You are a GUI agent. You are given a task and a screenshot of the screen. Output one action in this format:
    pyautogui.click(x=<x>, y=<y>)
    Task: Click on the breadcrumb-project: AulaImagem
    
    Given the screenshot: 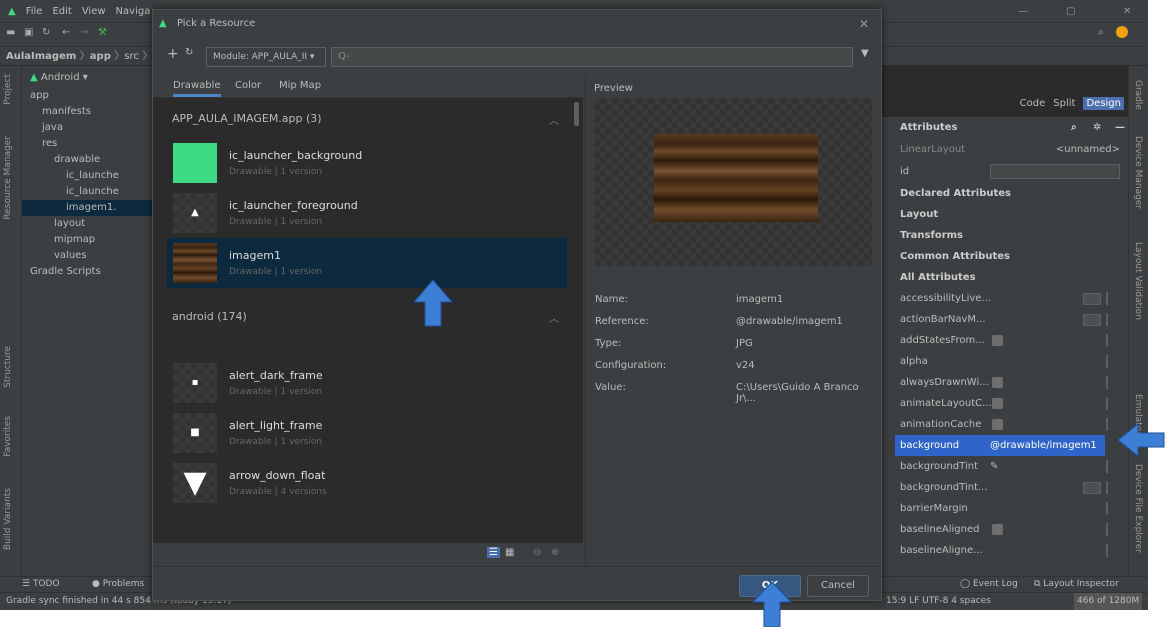 What is the action you would take?
    pyautogui.click(x=41, y=56)
    